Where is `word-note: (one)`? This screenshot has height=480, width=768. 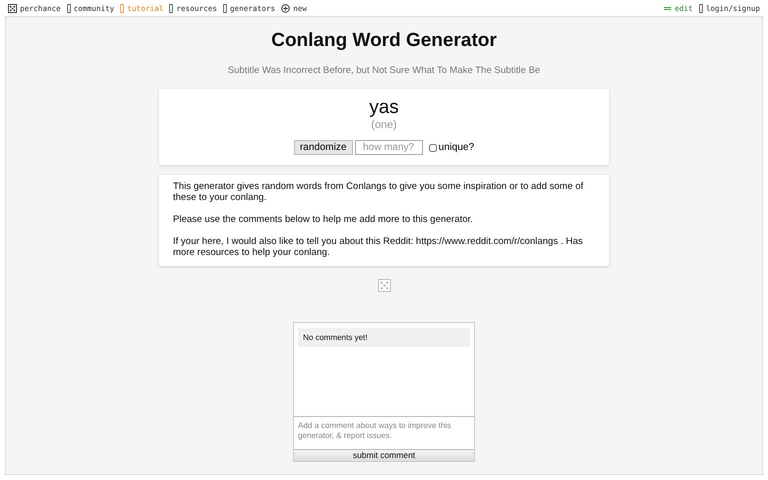 word-note: (one) is located at coordinates (384, 125).